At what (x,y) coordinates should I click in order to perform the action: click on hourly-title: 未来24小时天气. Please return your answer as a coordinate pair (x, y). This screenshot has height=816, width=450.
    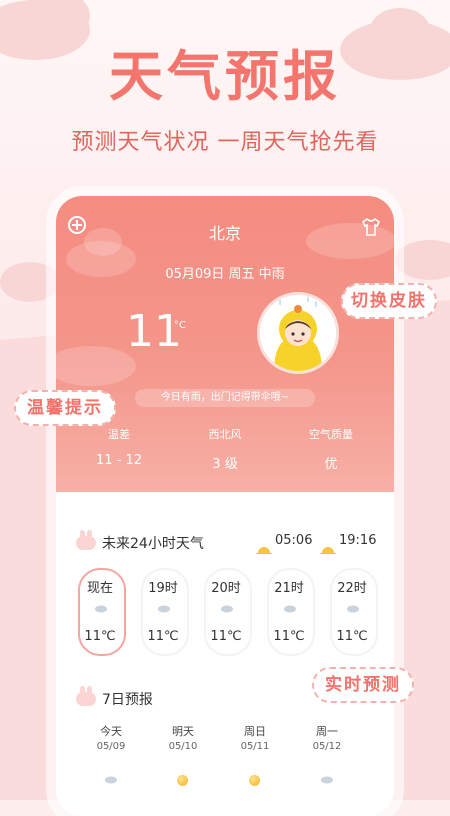
    Looking at the image, I should click on (153, 544).